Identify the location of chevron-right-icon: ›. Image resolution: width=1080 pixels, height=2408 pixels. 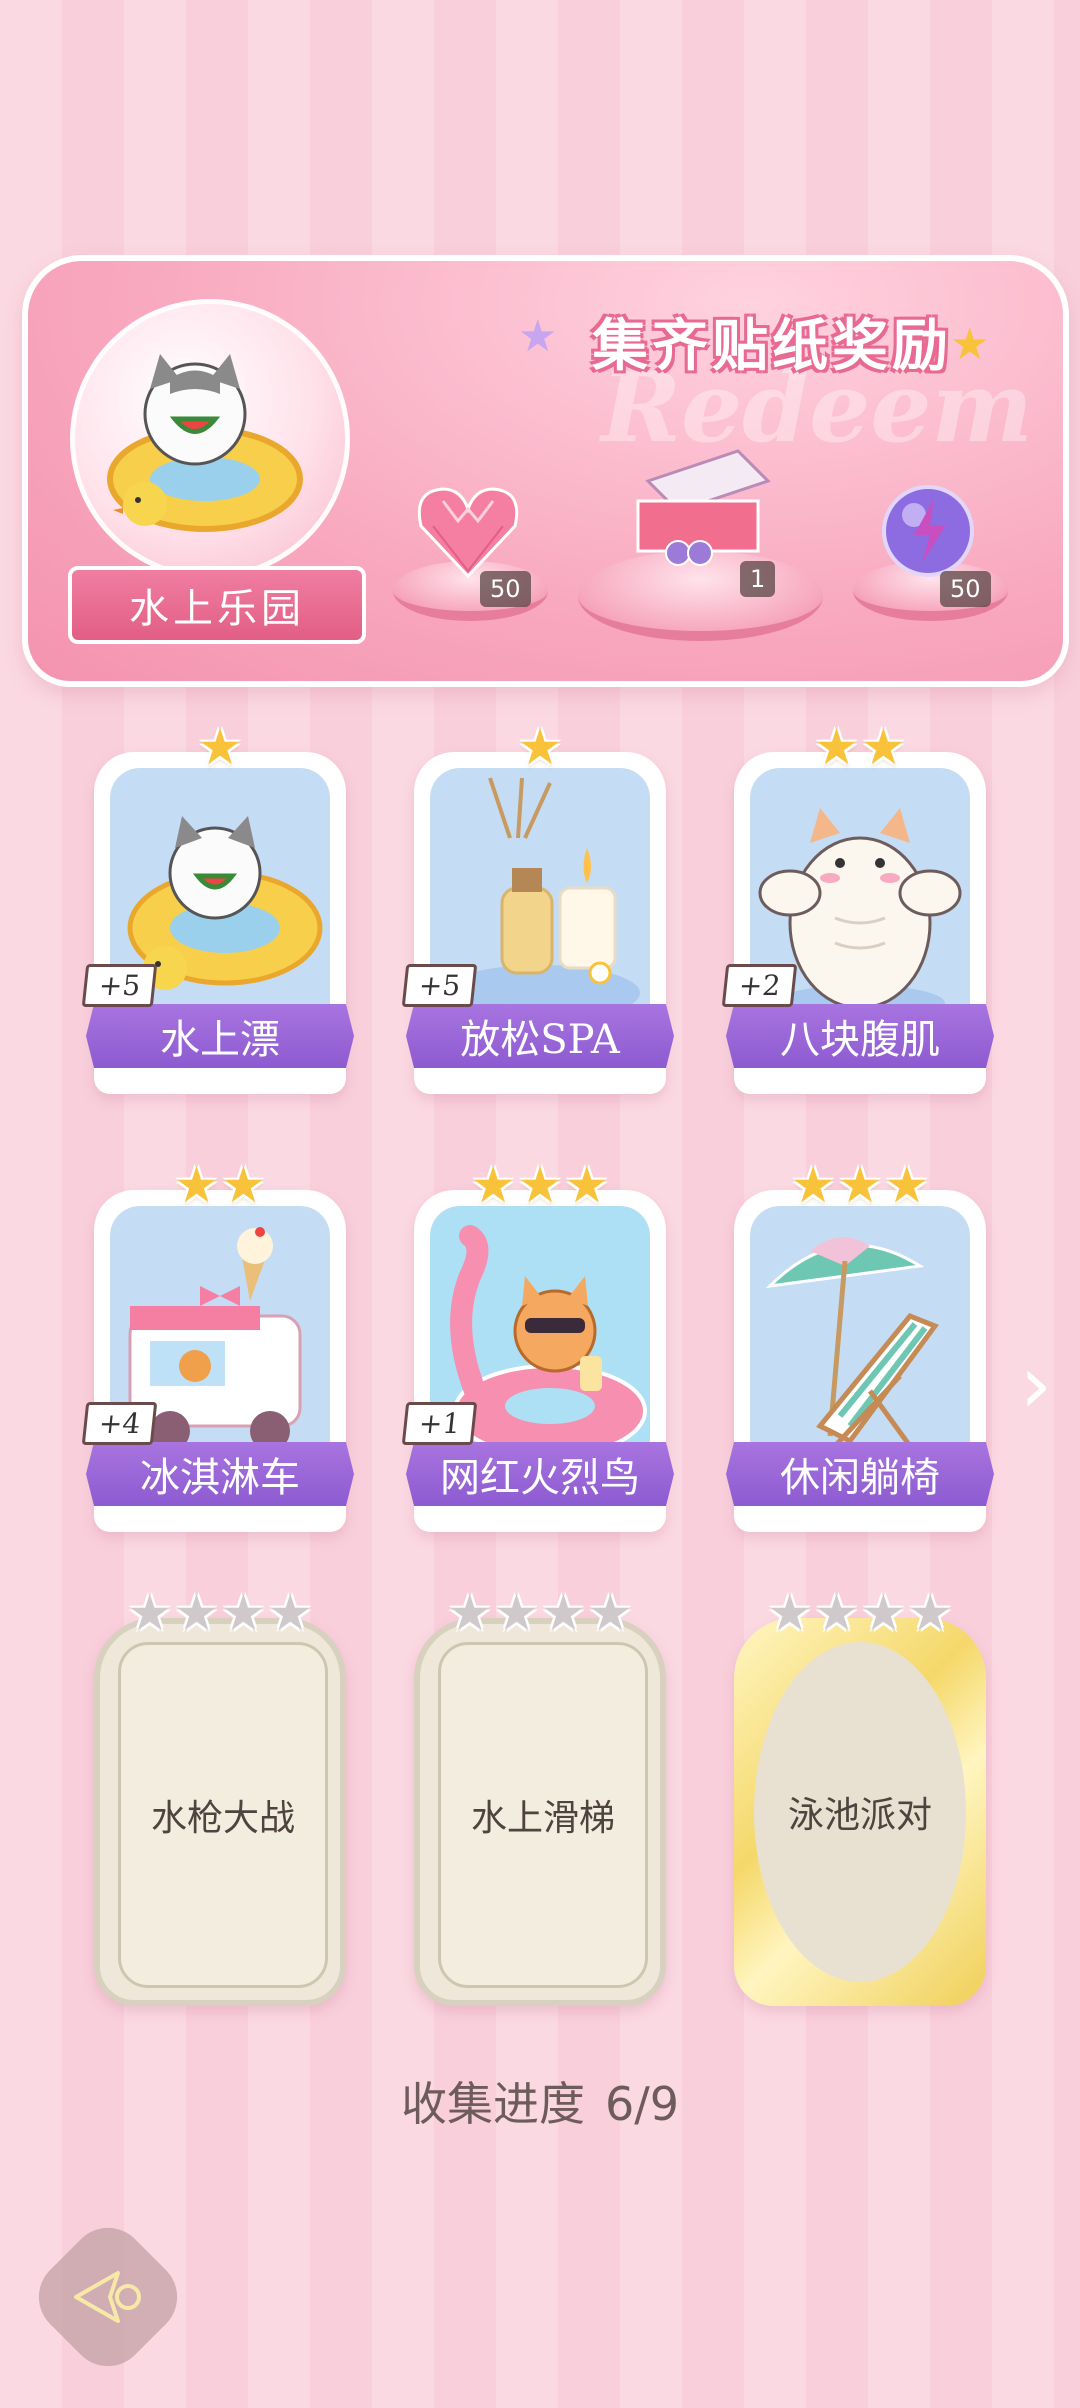
(1042, 1385).